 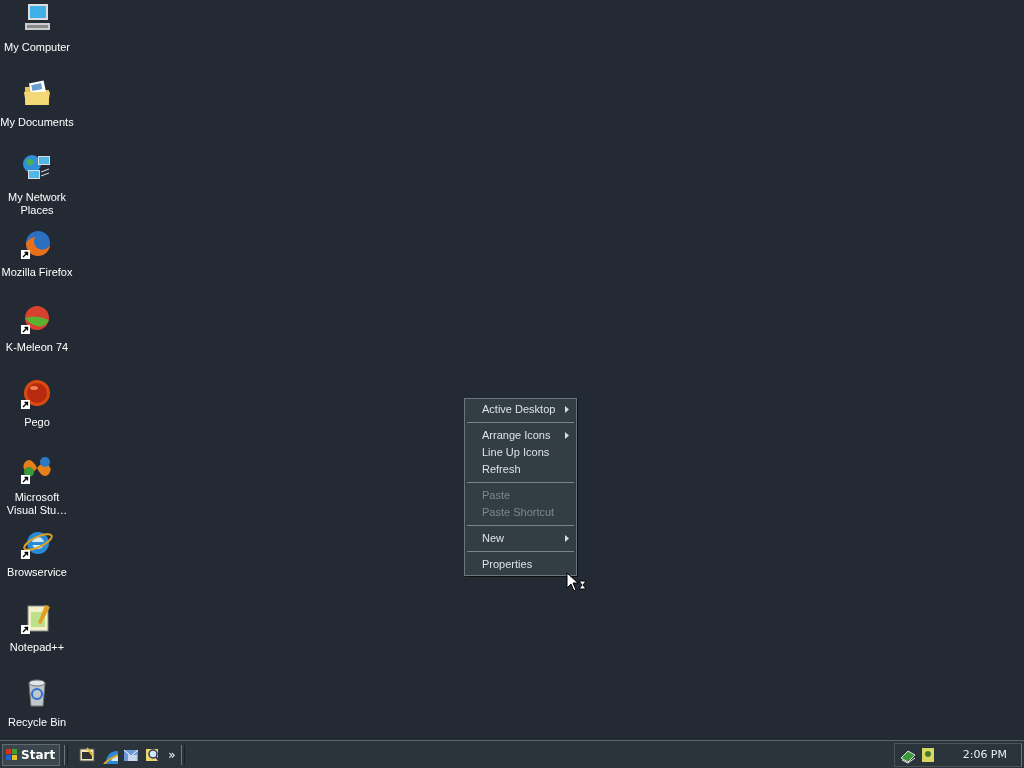 What do you see at coordinates (37, 422) in the screenshot?
I see `icon-label: Pego` at bounding box center [37, 422].